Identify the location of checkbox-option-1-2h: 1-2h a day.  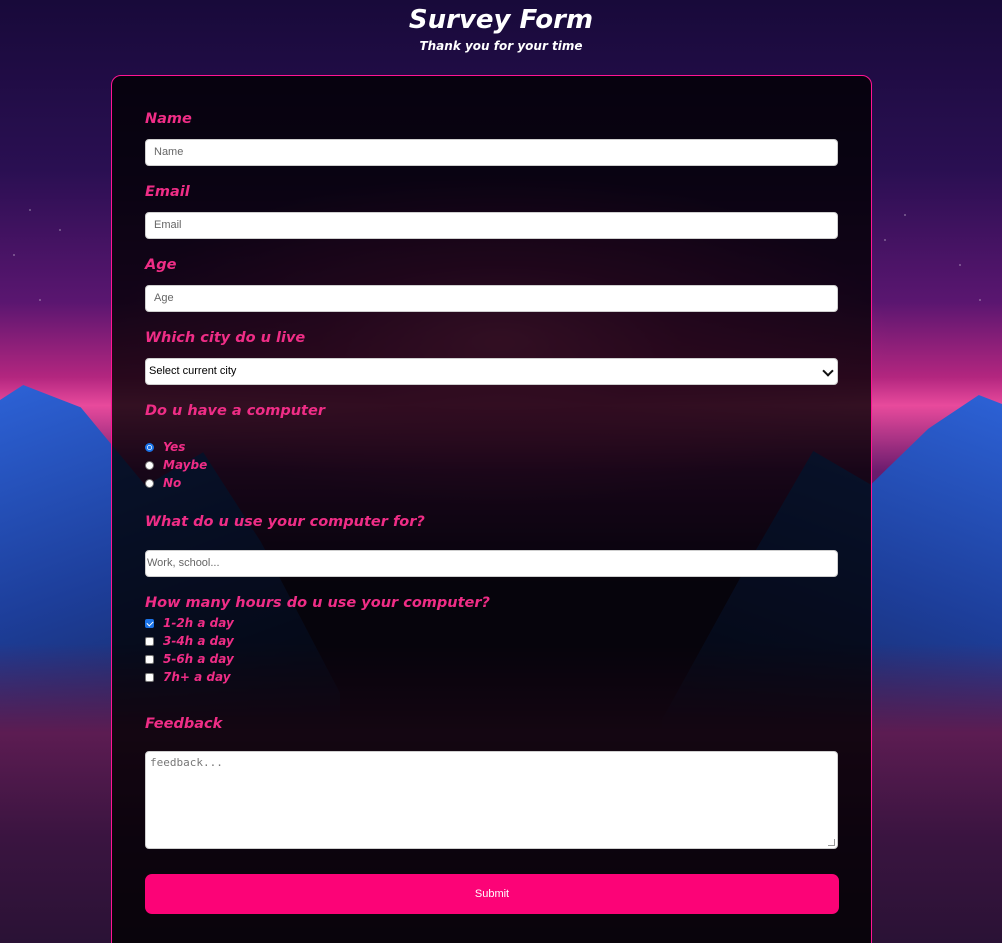
(189, 623).